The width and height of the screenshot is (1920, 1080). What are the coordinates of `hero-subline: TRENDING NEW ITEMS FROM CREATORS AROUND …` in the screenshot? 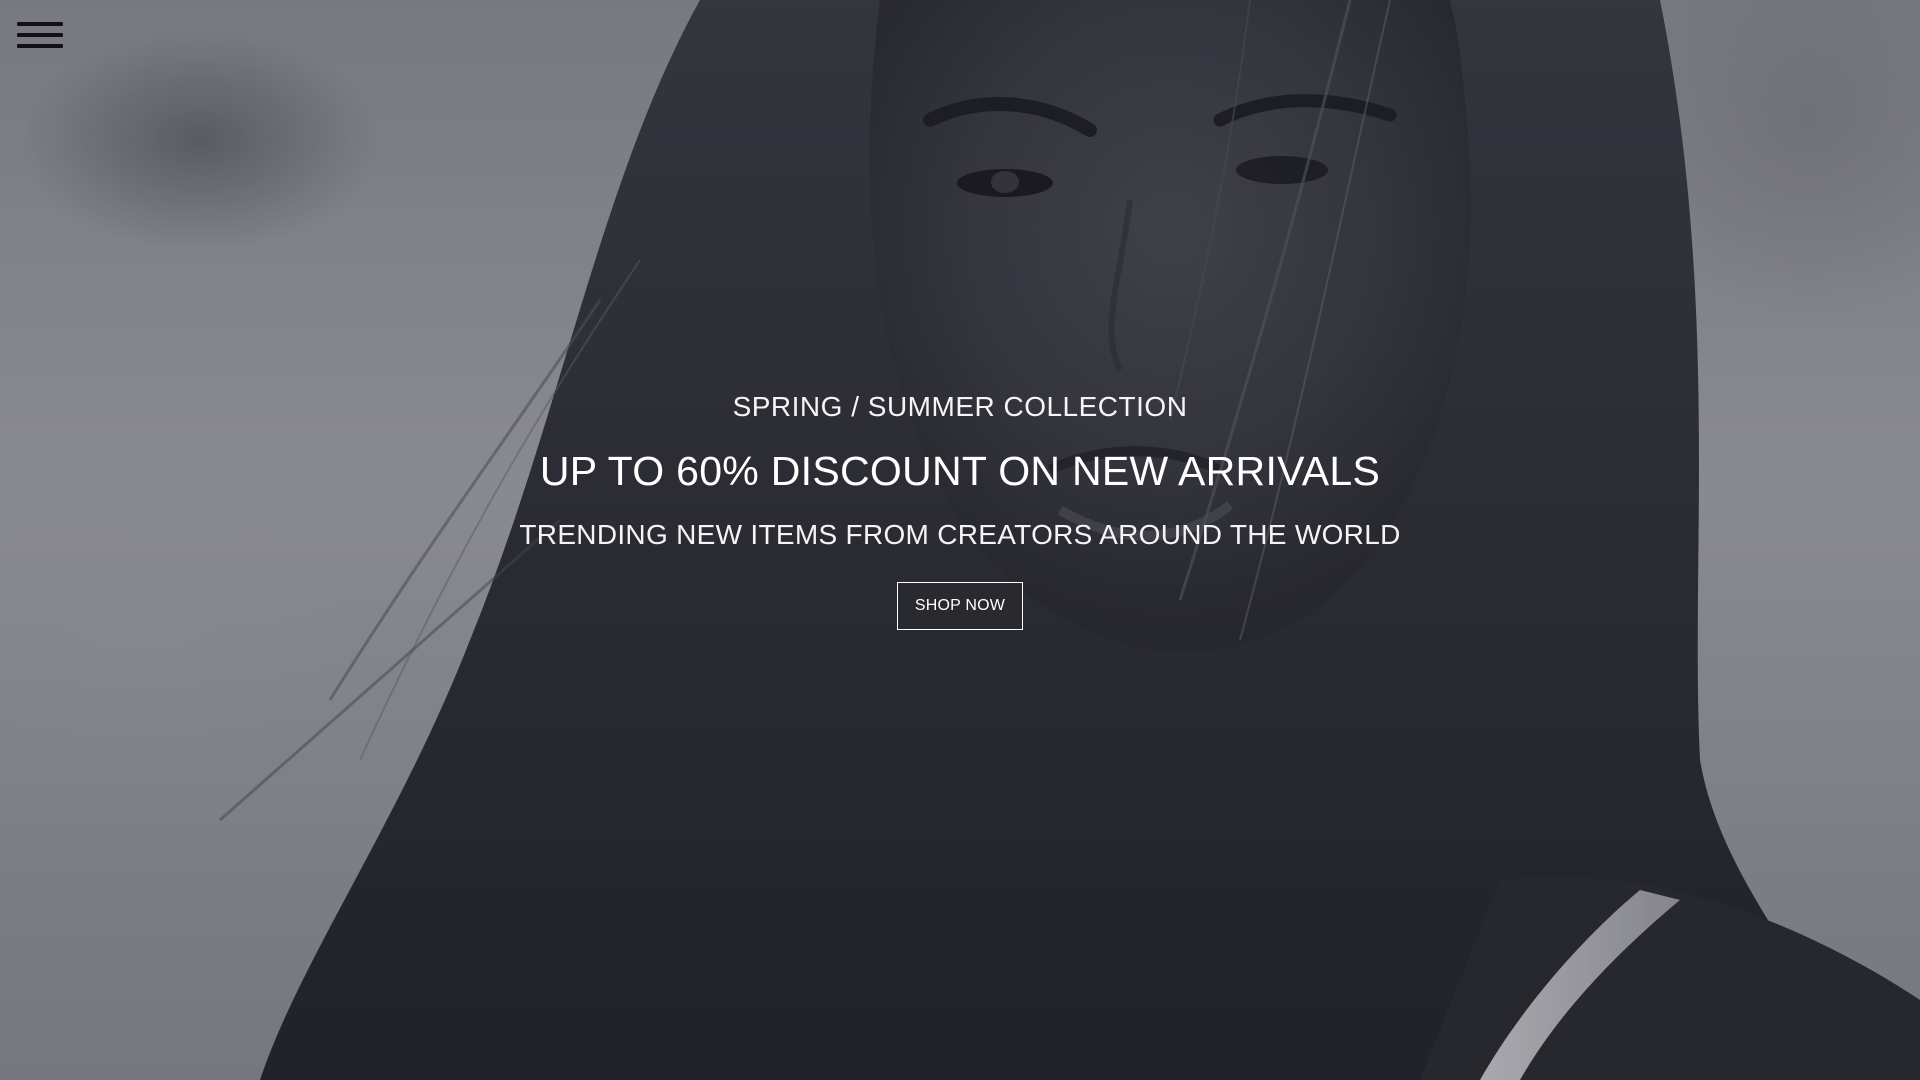 It's located at (960, 534).